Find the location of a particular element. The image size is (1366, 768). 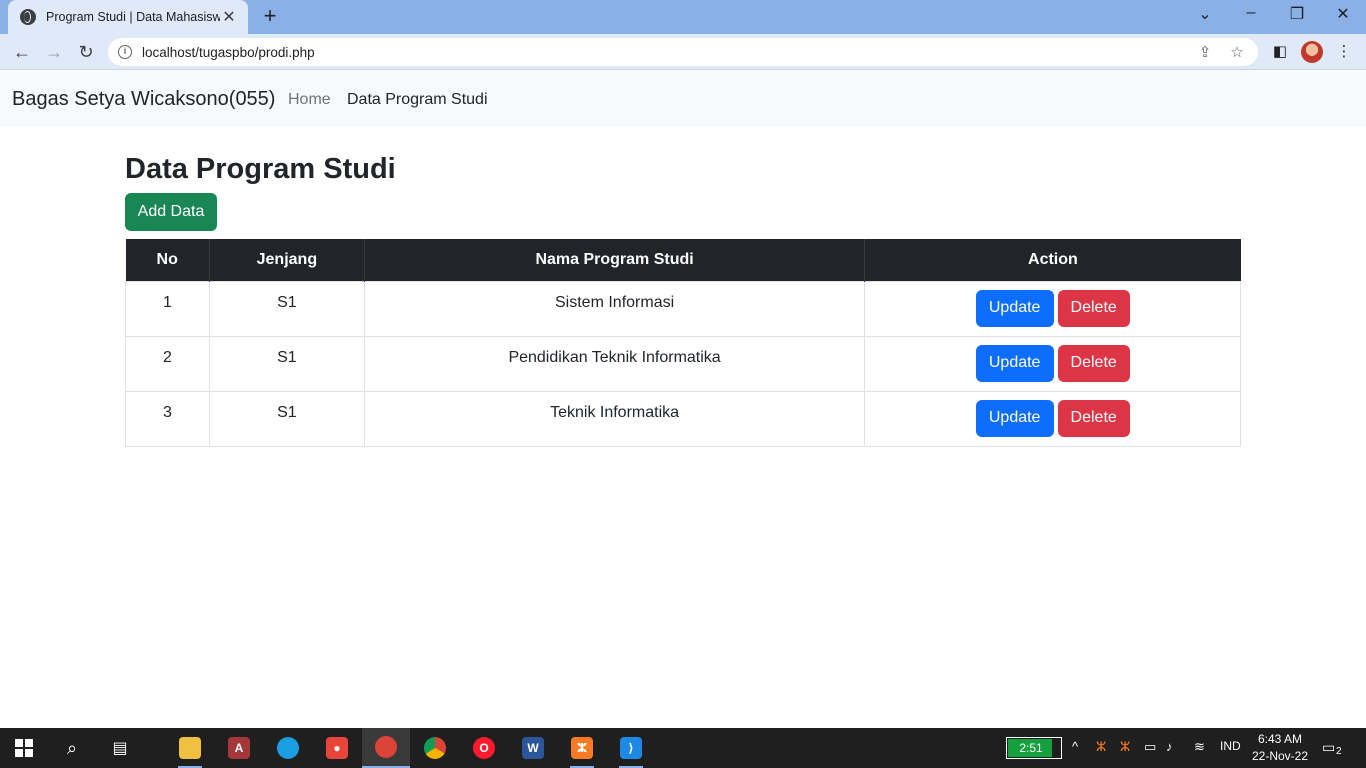

search-icon: ⌕ is located at coordinates (72, 747).